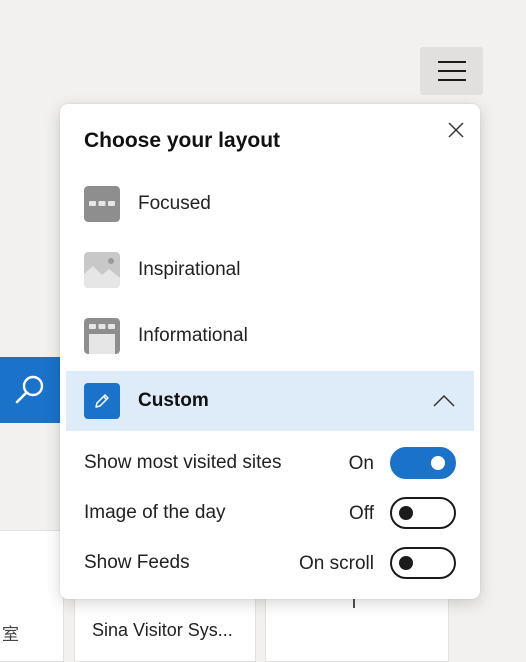 This screenshot has width=526, height=662. Describe the element at coordinates (174, 203) in the screenshot. I see `layout-option-label: Focused` at that location.